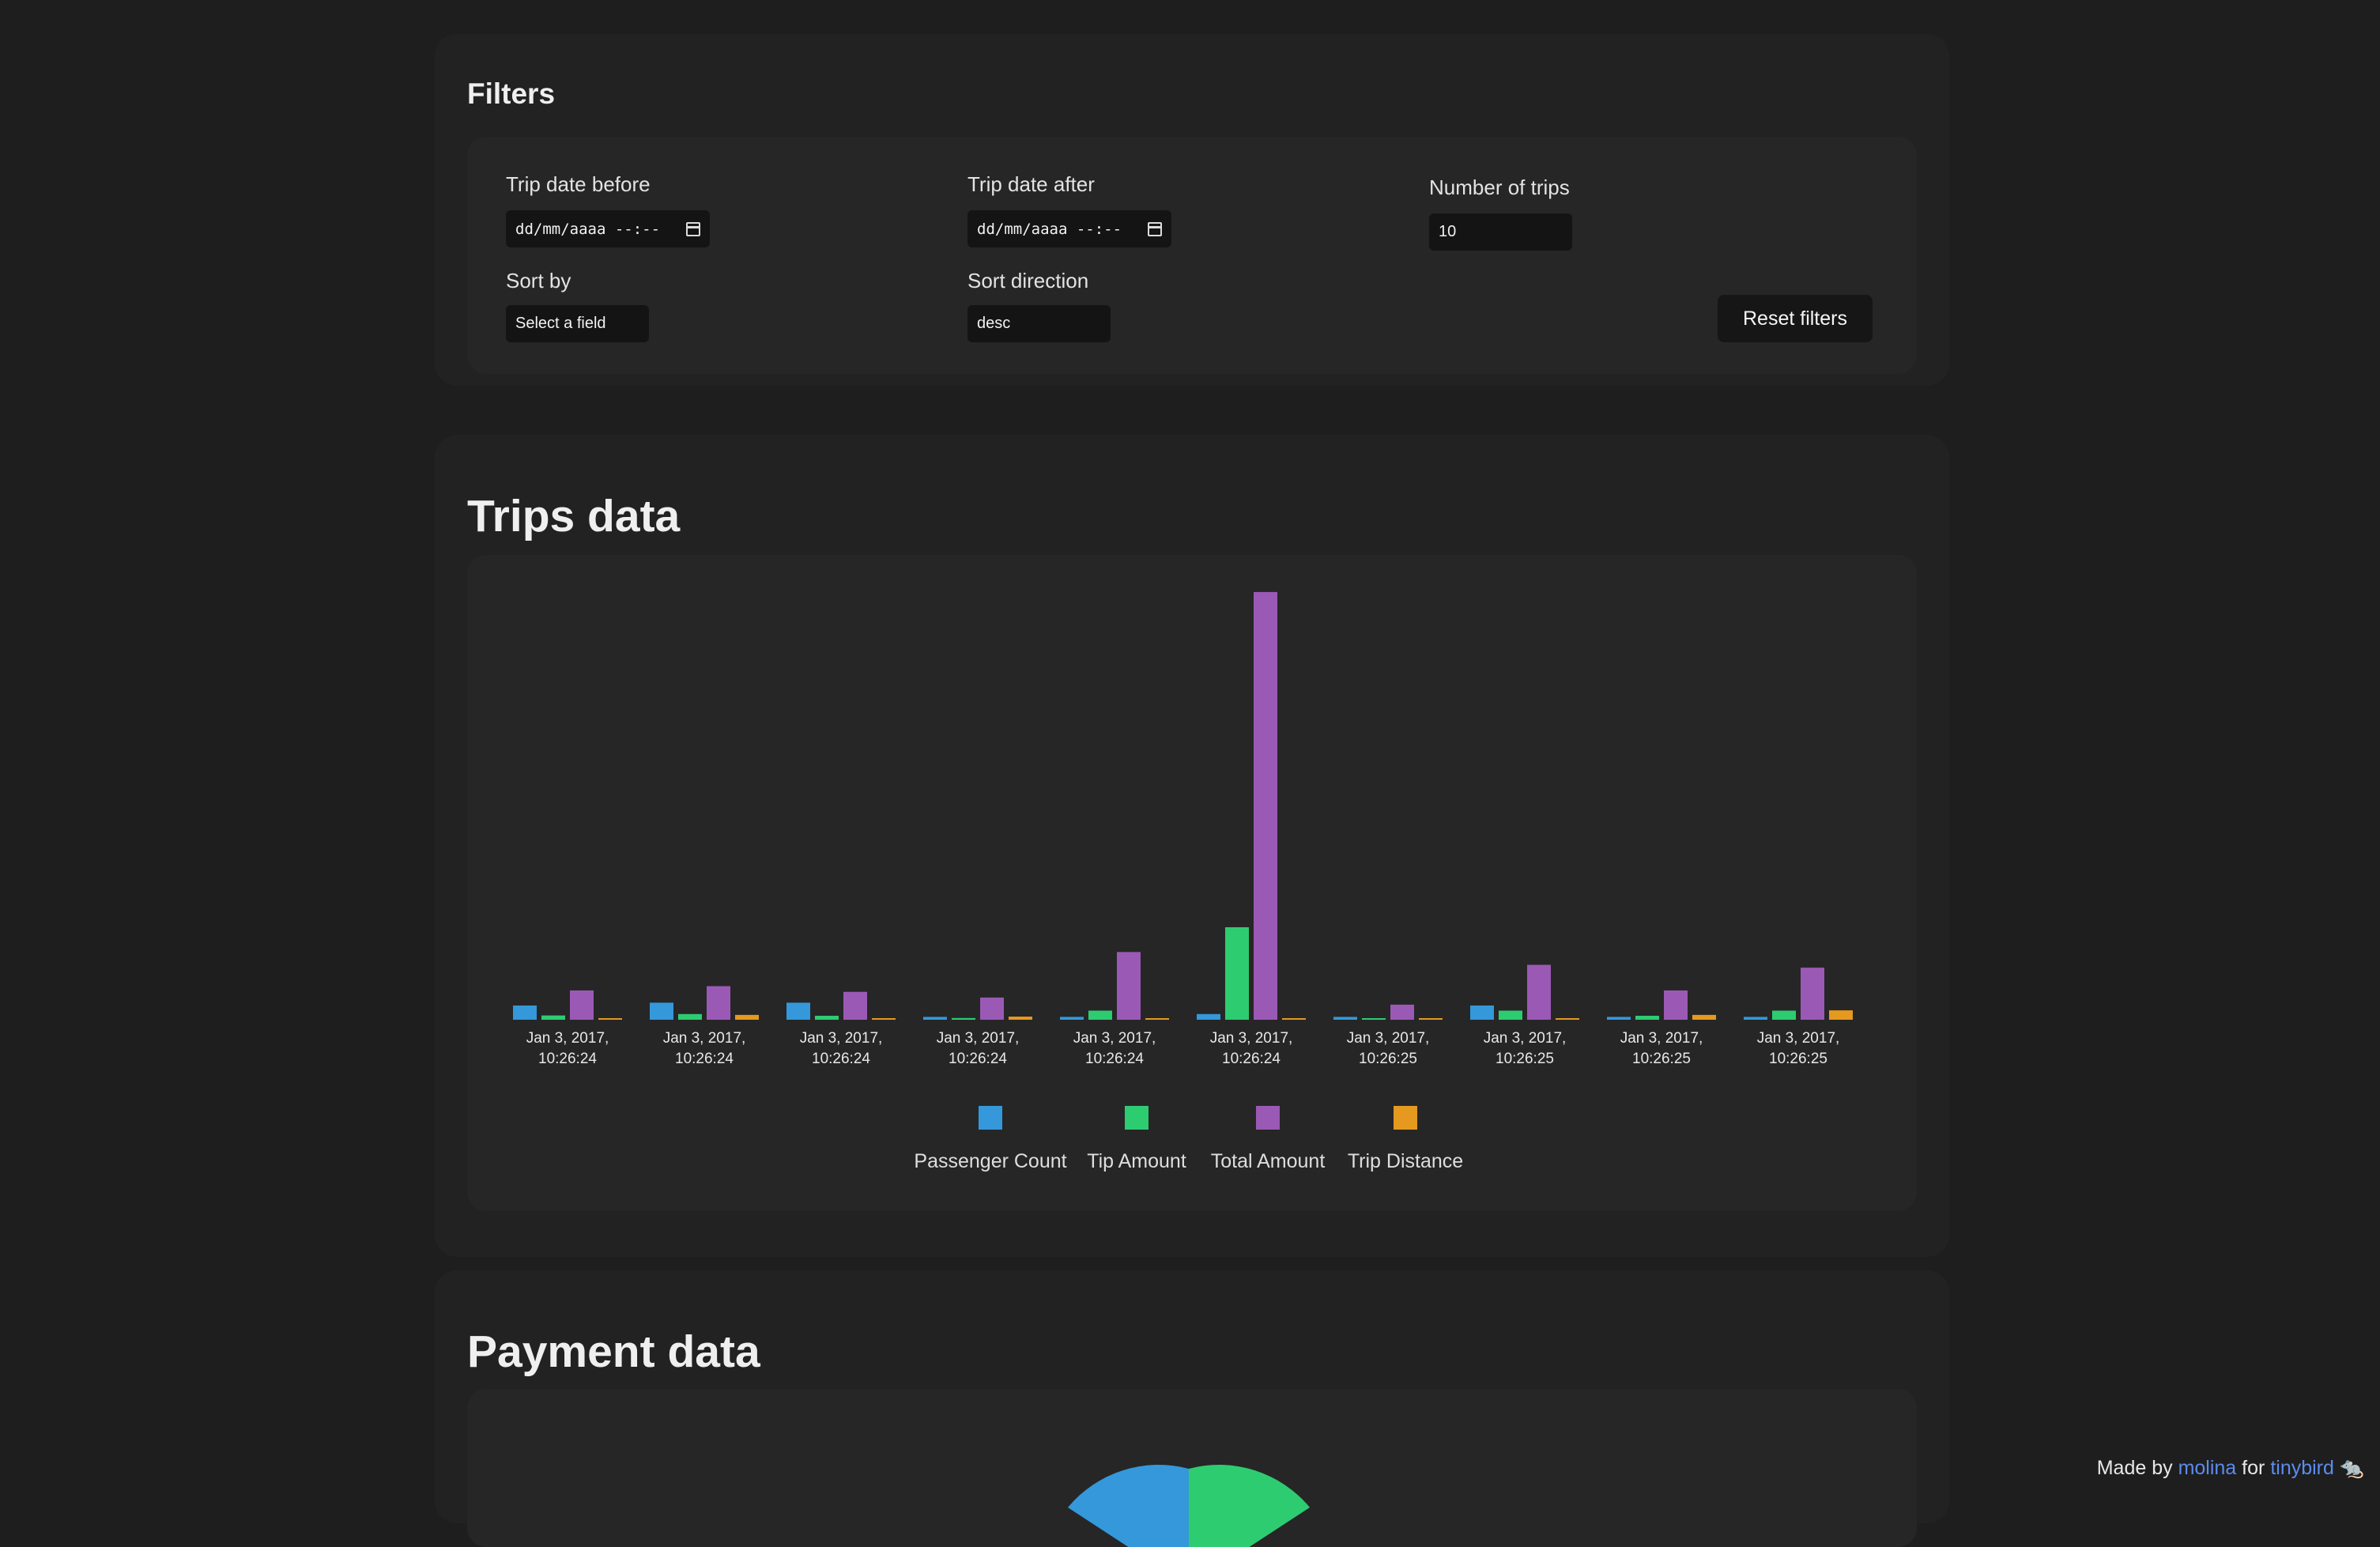  I want to click on legend-label: Trip Distance, so click(1405, 1161).